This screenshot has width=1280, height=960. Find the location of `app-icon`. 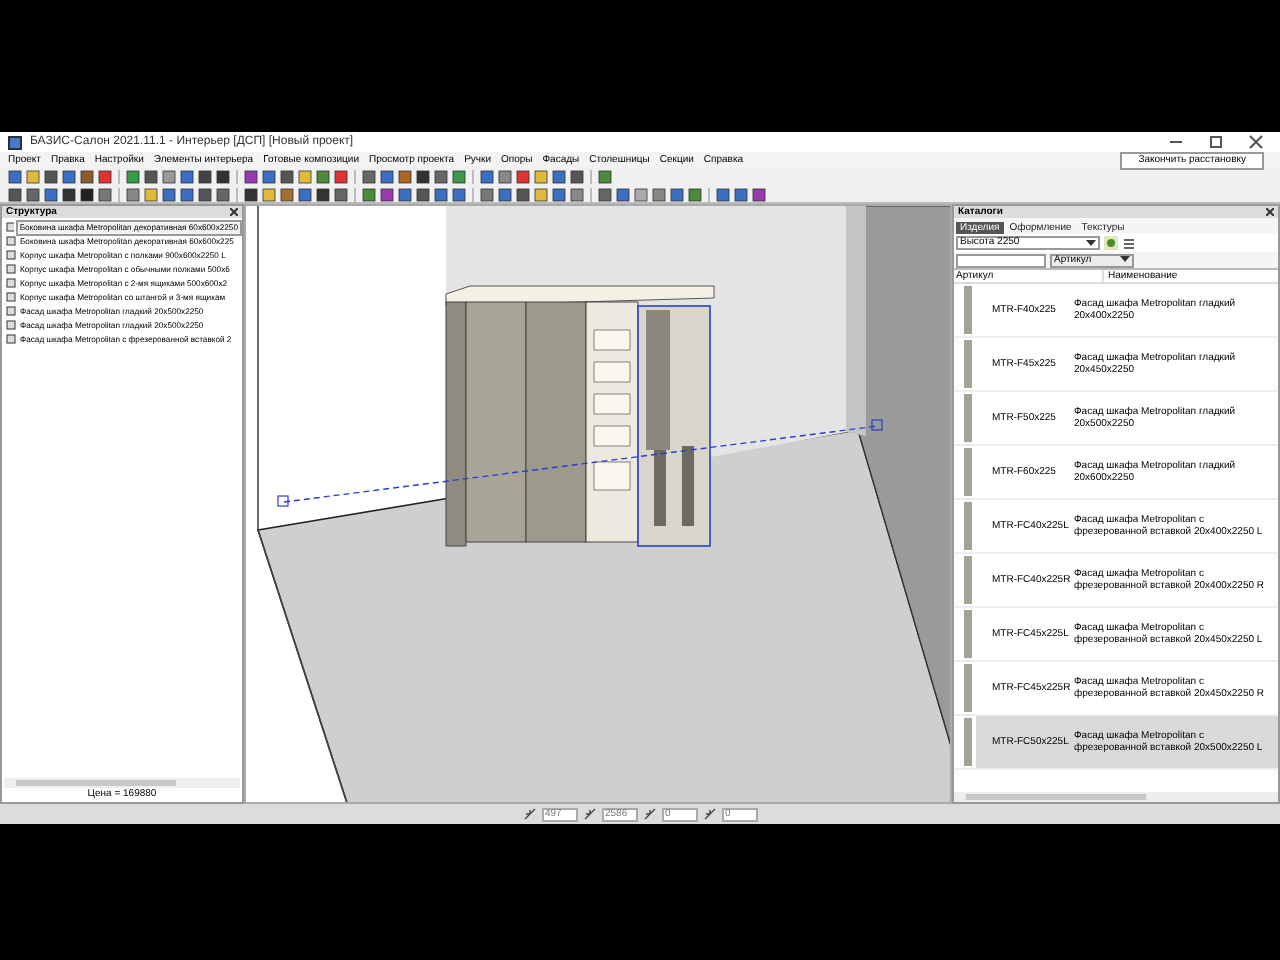

app-icon is located at coordinates (15, 142).